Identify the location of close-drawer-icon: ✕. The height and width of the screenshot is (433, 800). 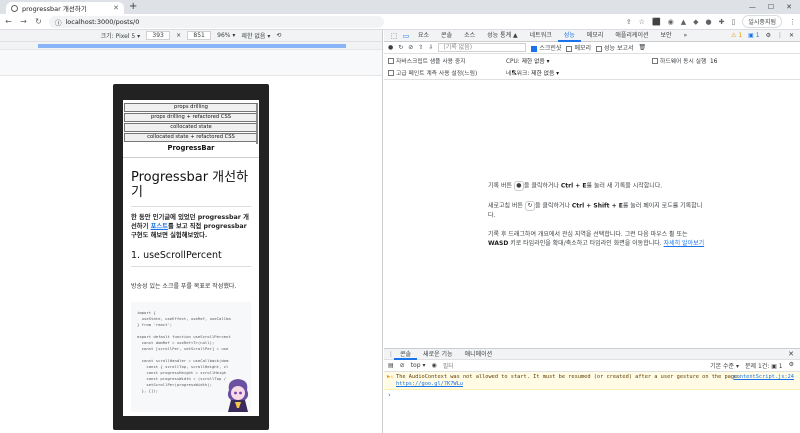
(794, 354).